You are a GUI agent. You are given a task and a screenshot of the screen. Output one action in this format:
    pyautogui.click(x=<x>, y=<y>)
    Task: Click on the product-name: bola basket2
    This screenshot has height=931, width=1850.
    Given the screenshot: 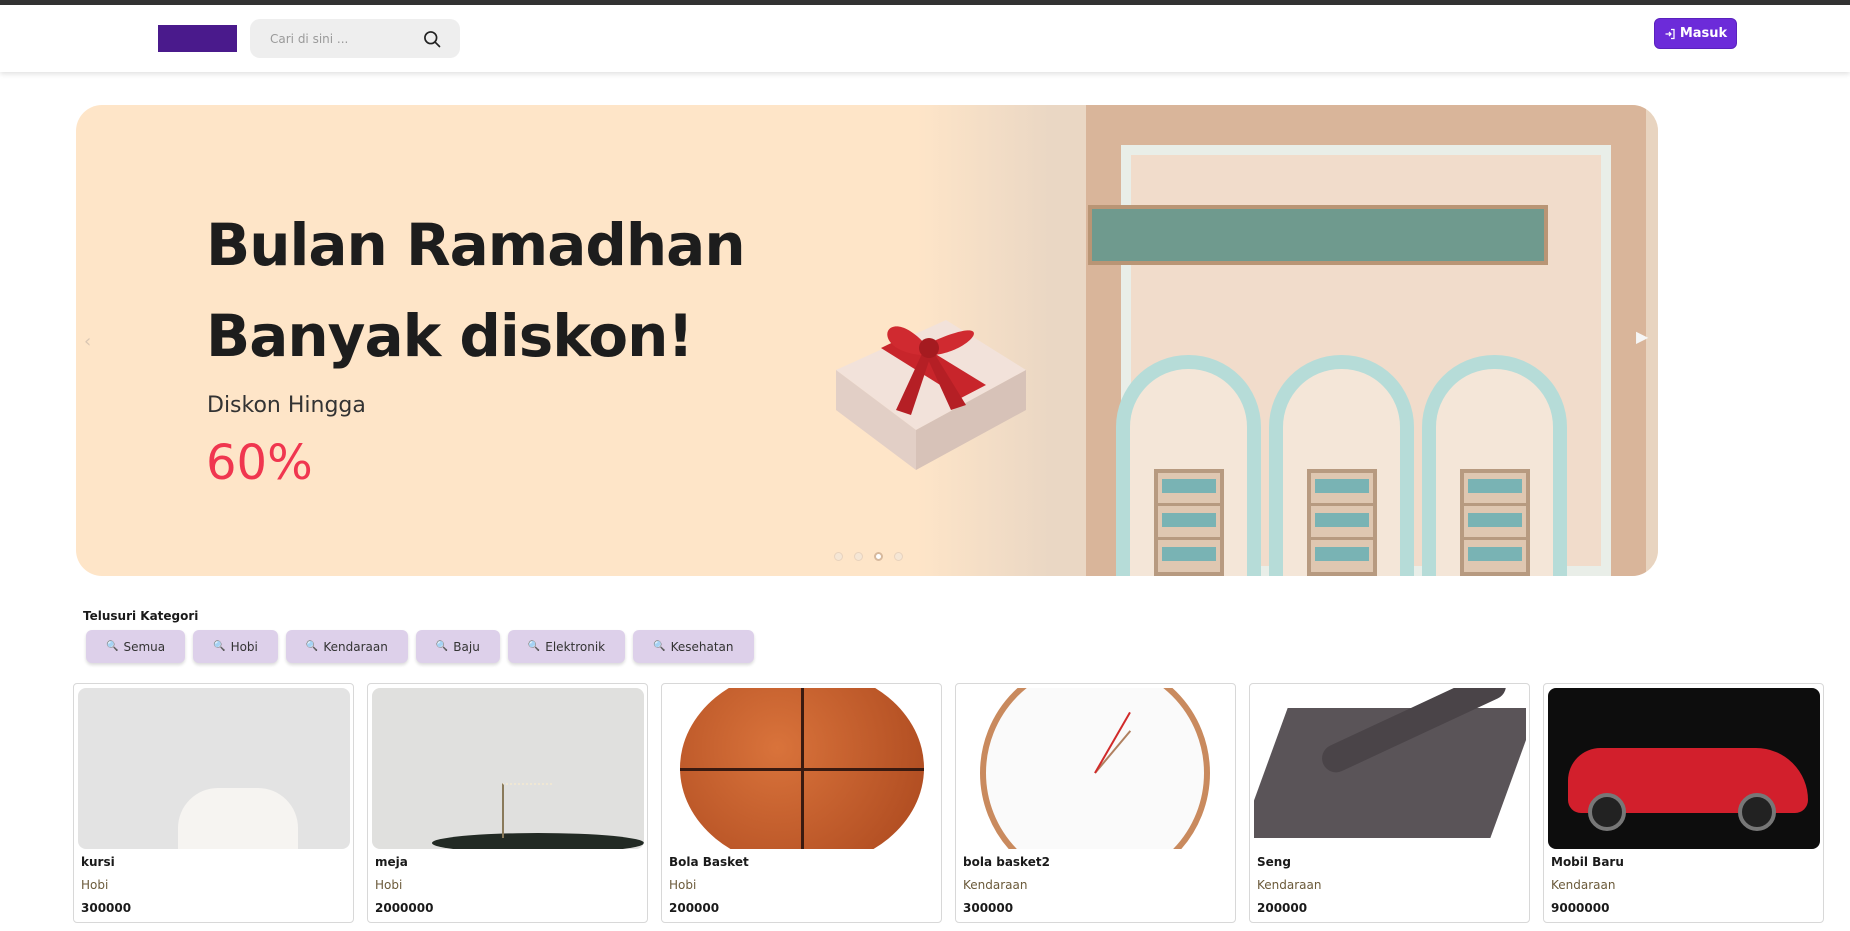 What is the action you would take?
    pyautogui.click(x=1006, y=862)
    